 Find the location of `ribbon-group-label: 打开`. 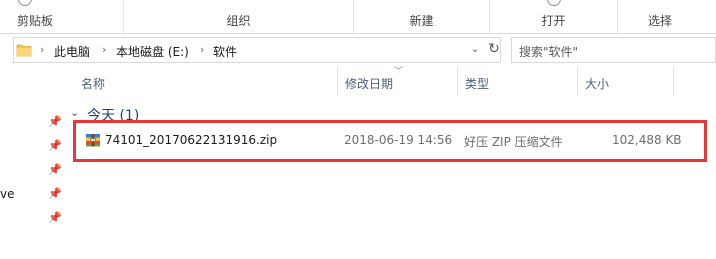

ribbon-group-label: 打开 is located at coordinates (553, 21).